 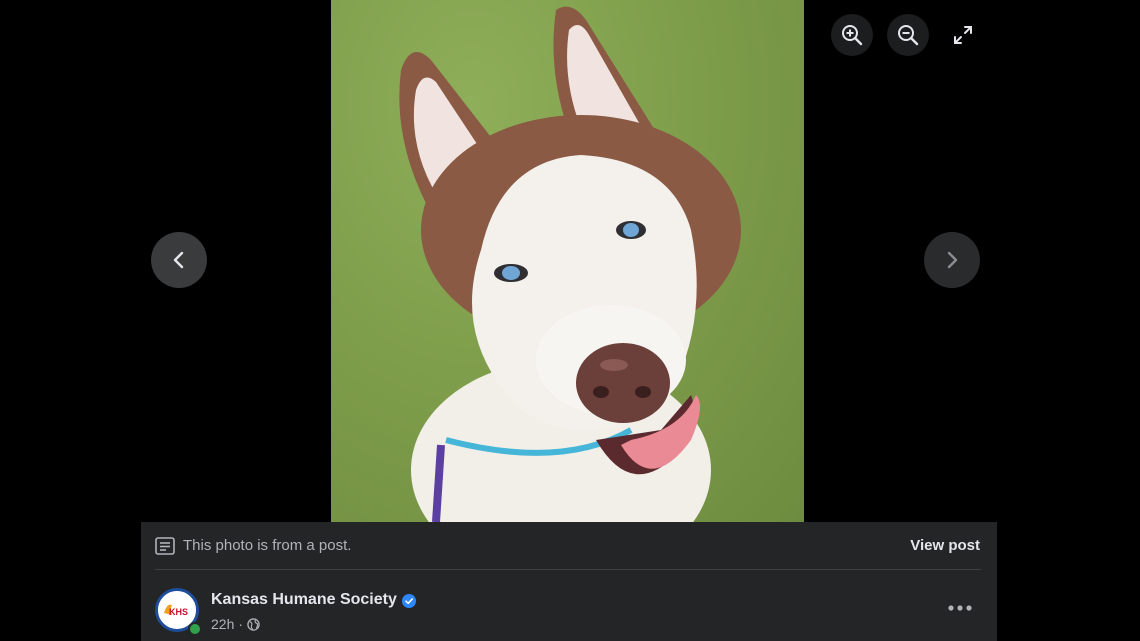 I want to click on previous-photo-button, so click(x=179, y=260).